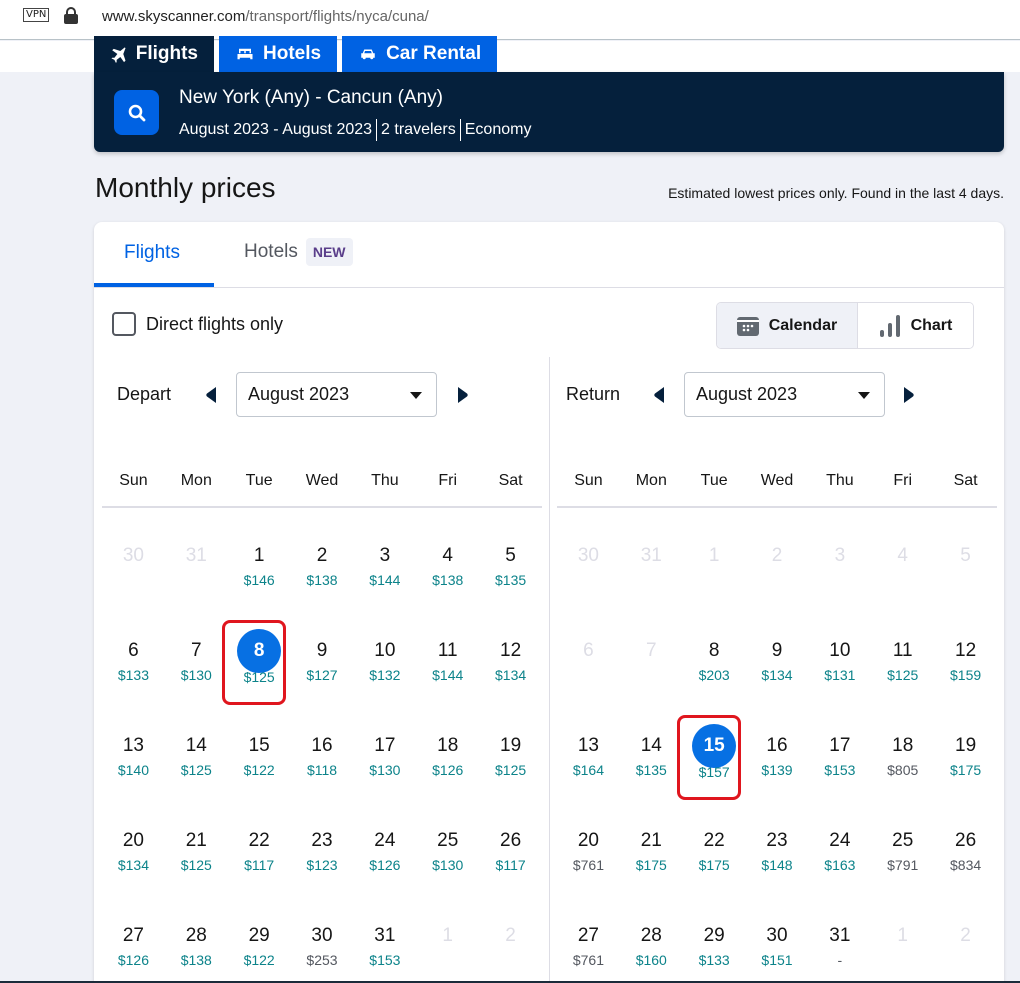  What do you see at coordinates (196, 675) in the screenshot?
I see `day-price: $130` at bounding box center [196, 675].